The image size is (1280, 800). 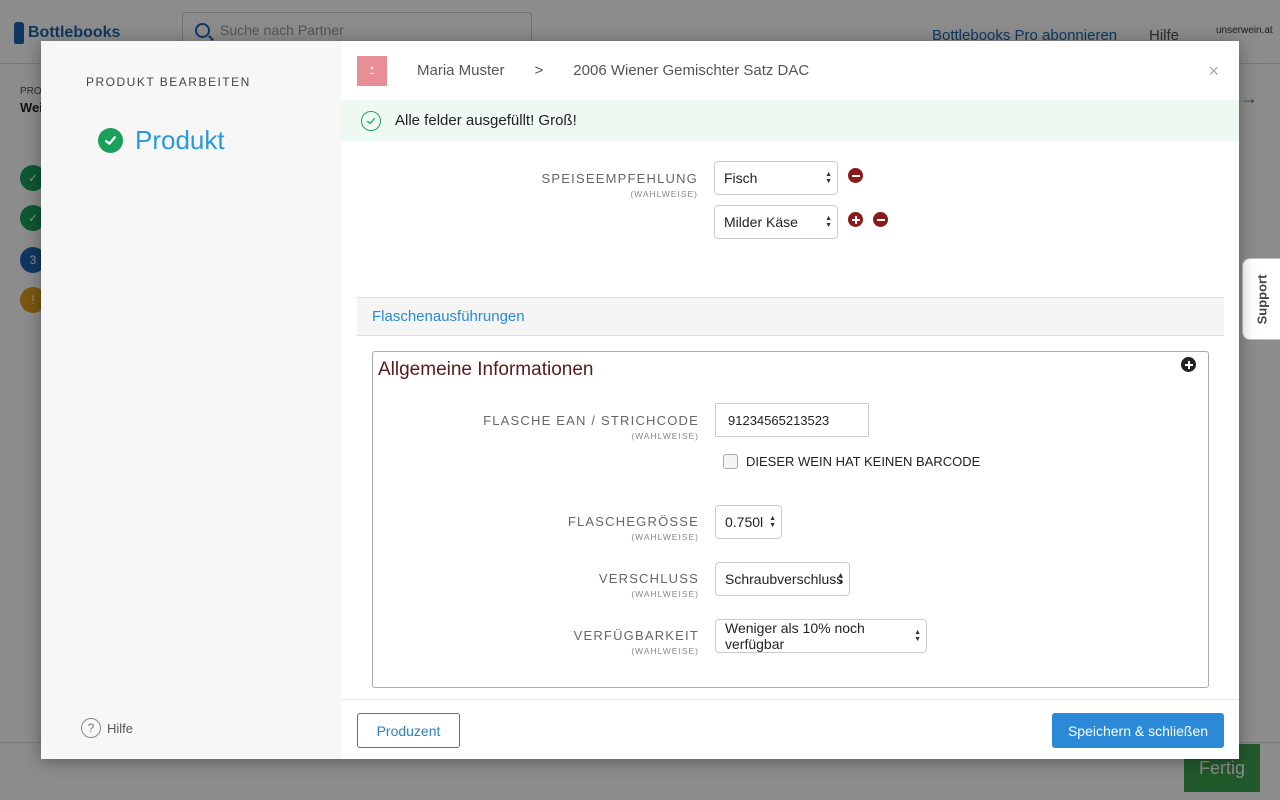 I want to click on bottle-variants-section: Flaschenausführungen, so click(x=790, y=316).